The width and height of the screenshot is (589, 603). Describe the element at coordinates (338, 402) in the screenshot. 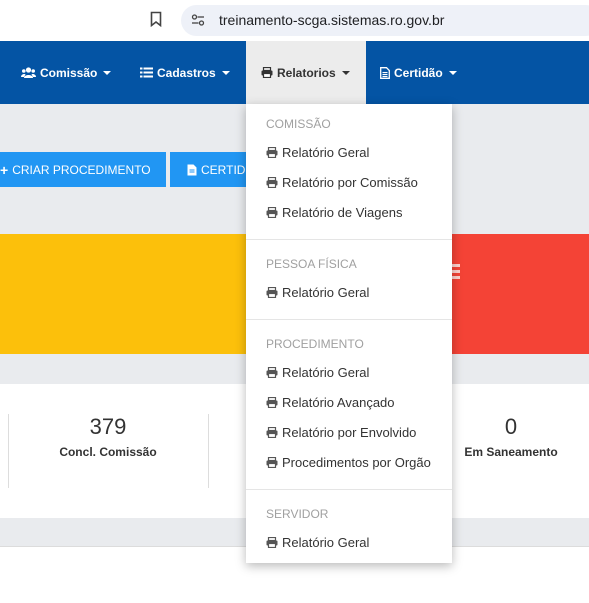

I see `menu-item-label: Relatório Avançado` at that location.